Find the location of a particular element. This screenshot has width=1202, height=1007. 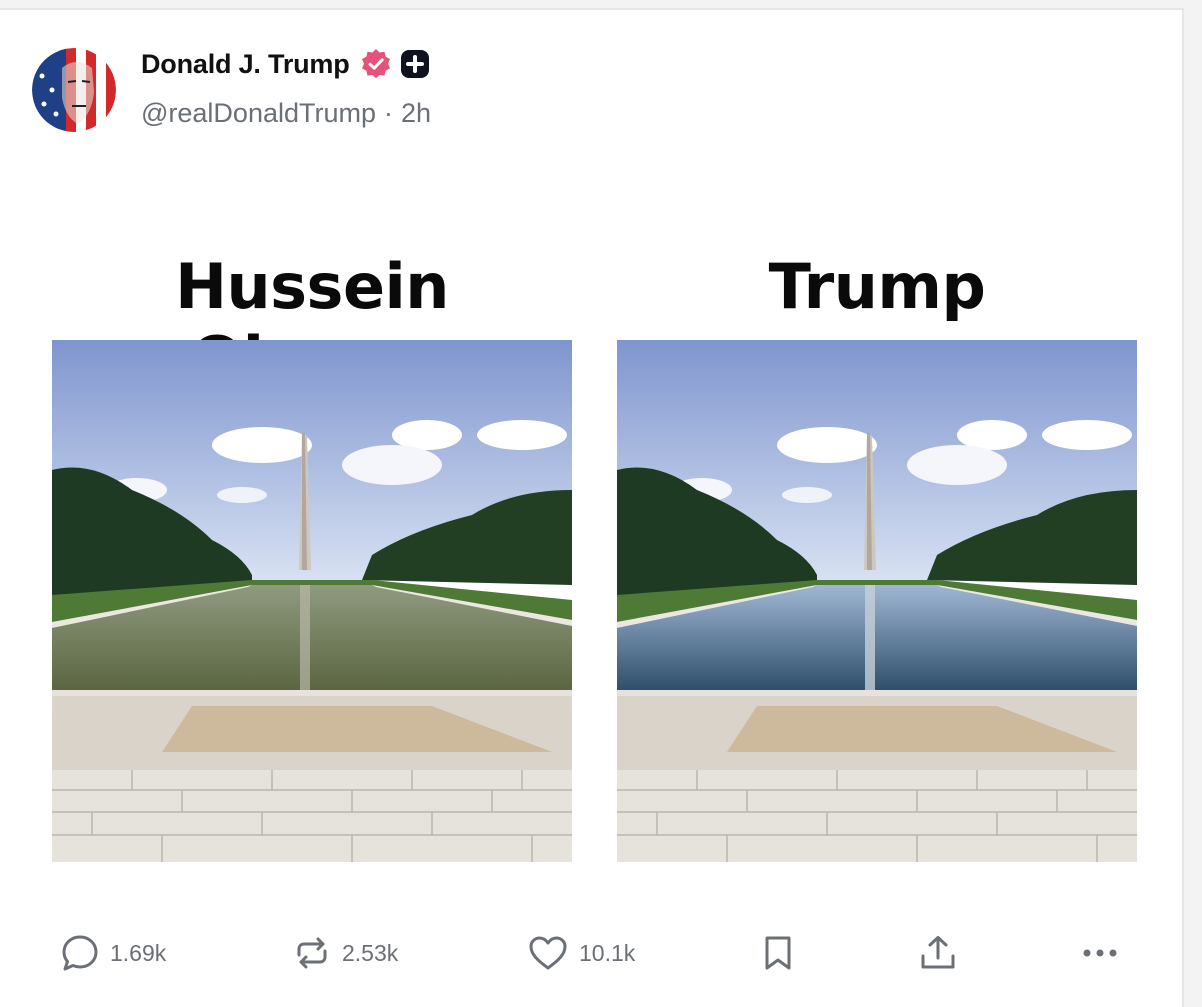

action-bar: 1.69k 2.53k 10.1k is located at coordinates (591, 953).